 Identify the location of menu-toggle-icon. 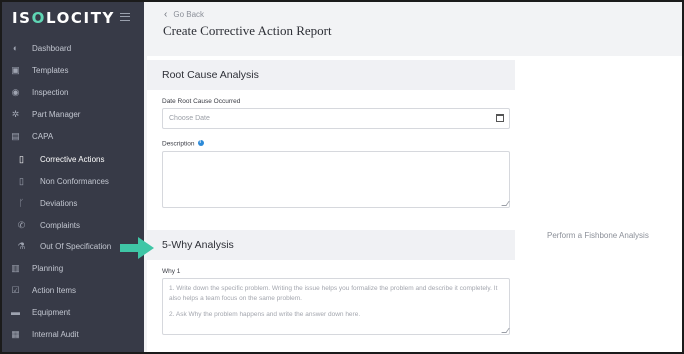
(125, 17).